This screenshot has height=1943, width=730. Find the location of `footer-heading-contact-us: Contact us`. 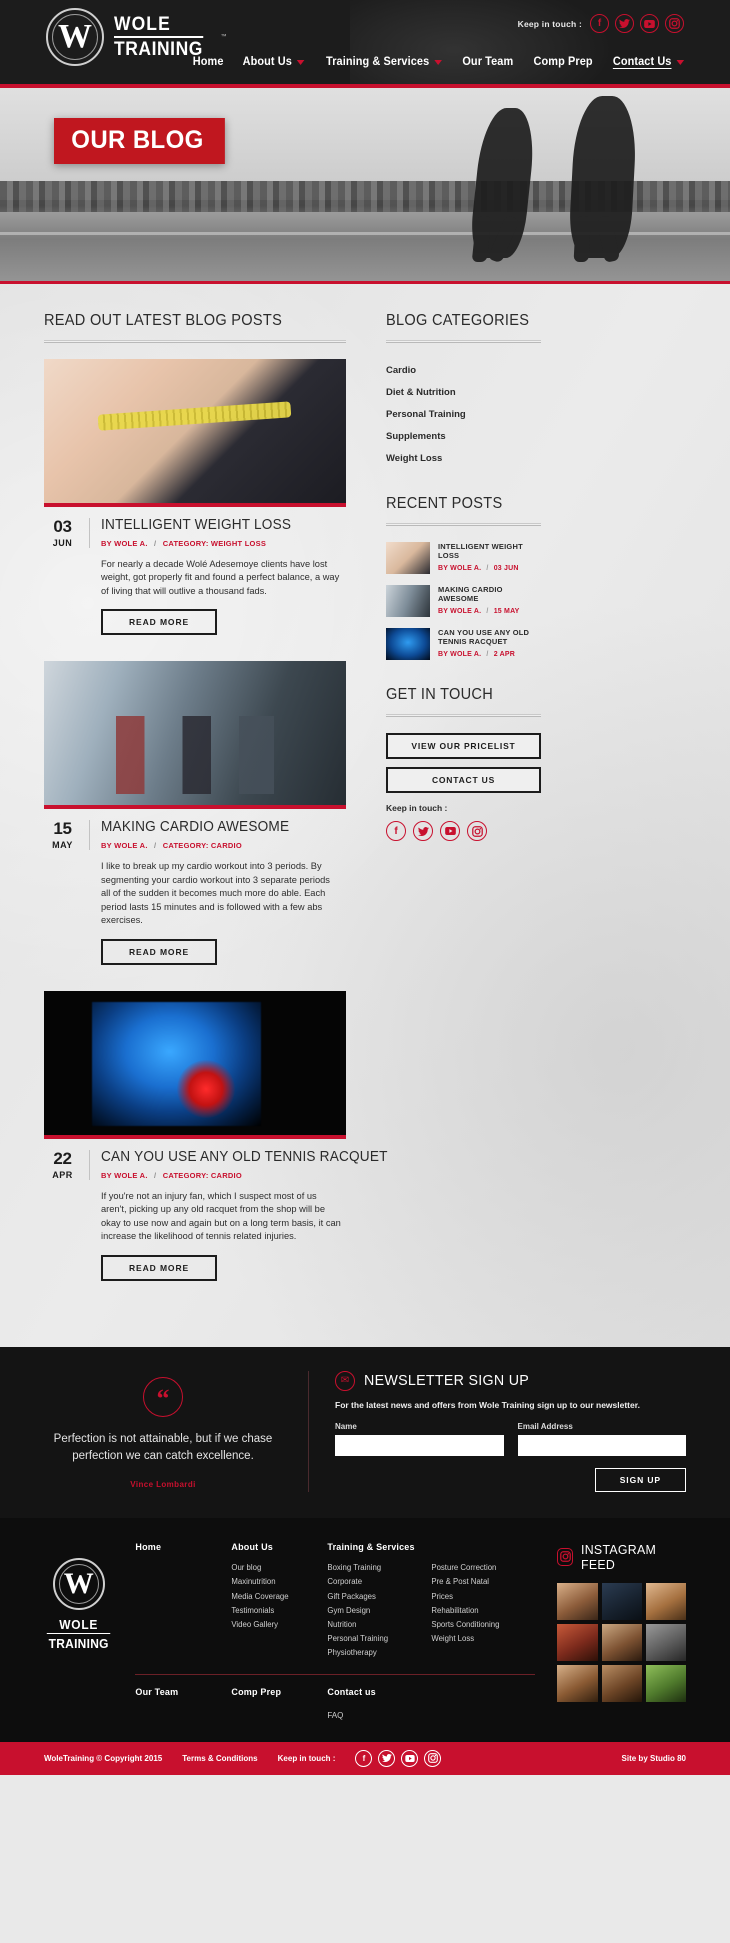

footer-heading-contact-us: Contact us is located at coordinates (379, 1692).